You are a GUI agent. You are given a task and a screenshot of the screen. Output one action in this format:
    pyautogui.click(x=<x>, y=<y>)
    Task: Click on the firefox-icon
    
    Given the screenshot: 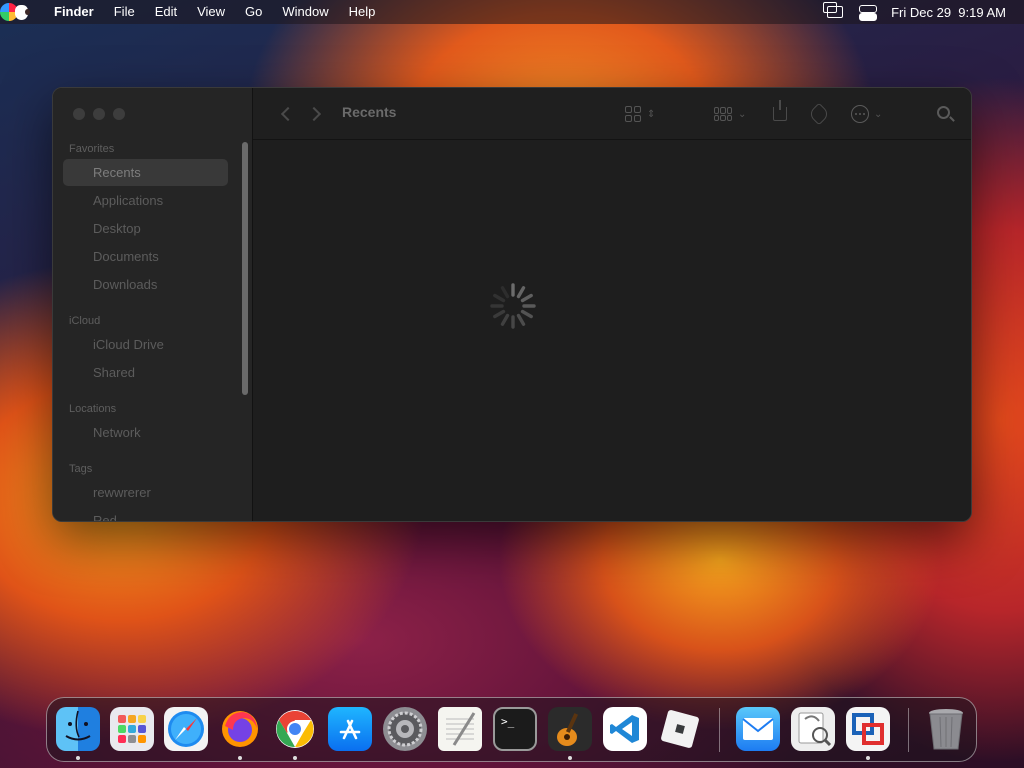 What is the action you would take?
    pyautogui.click(x=240, y=729)
    